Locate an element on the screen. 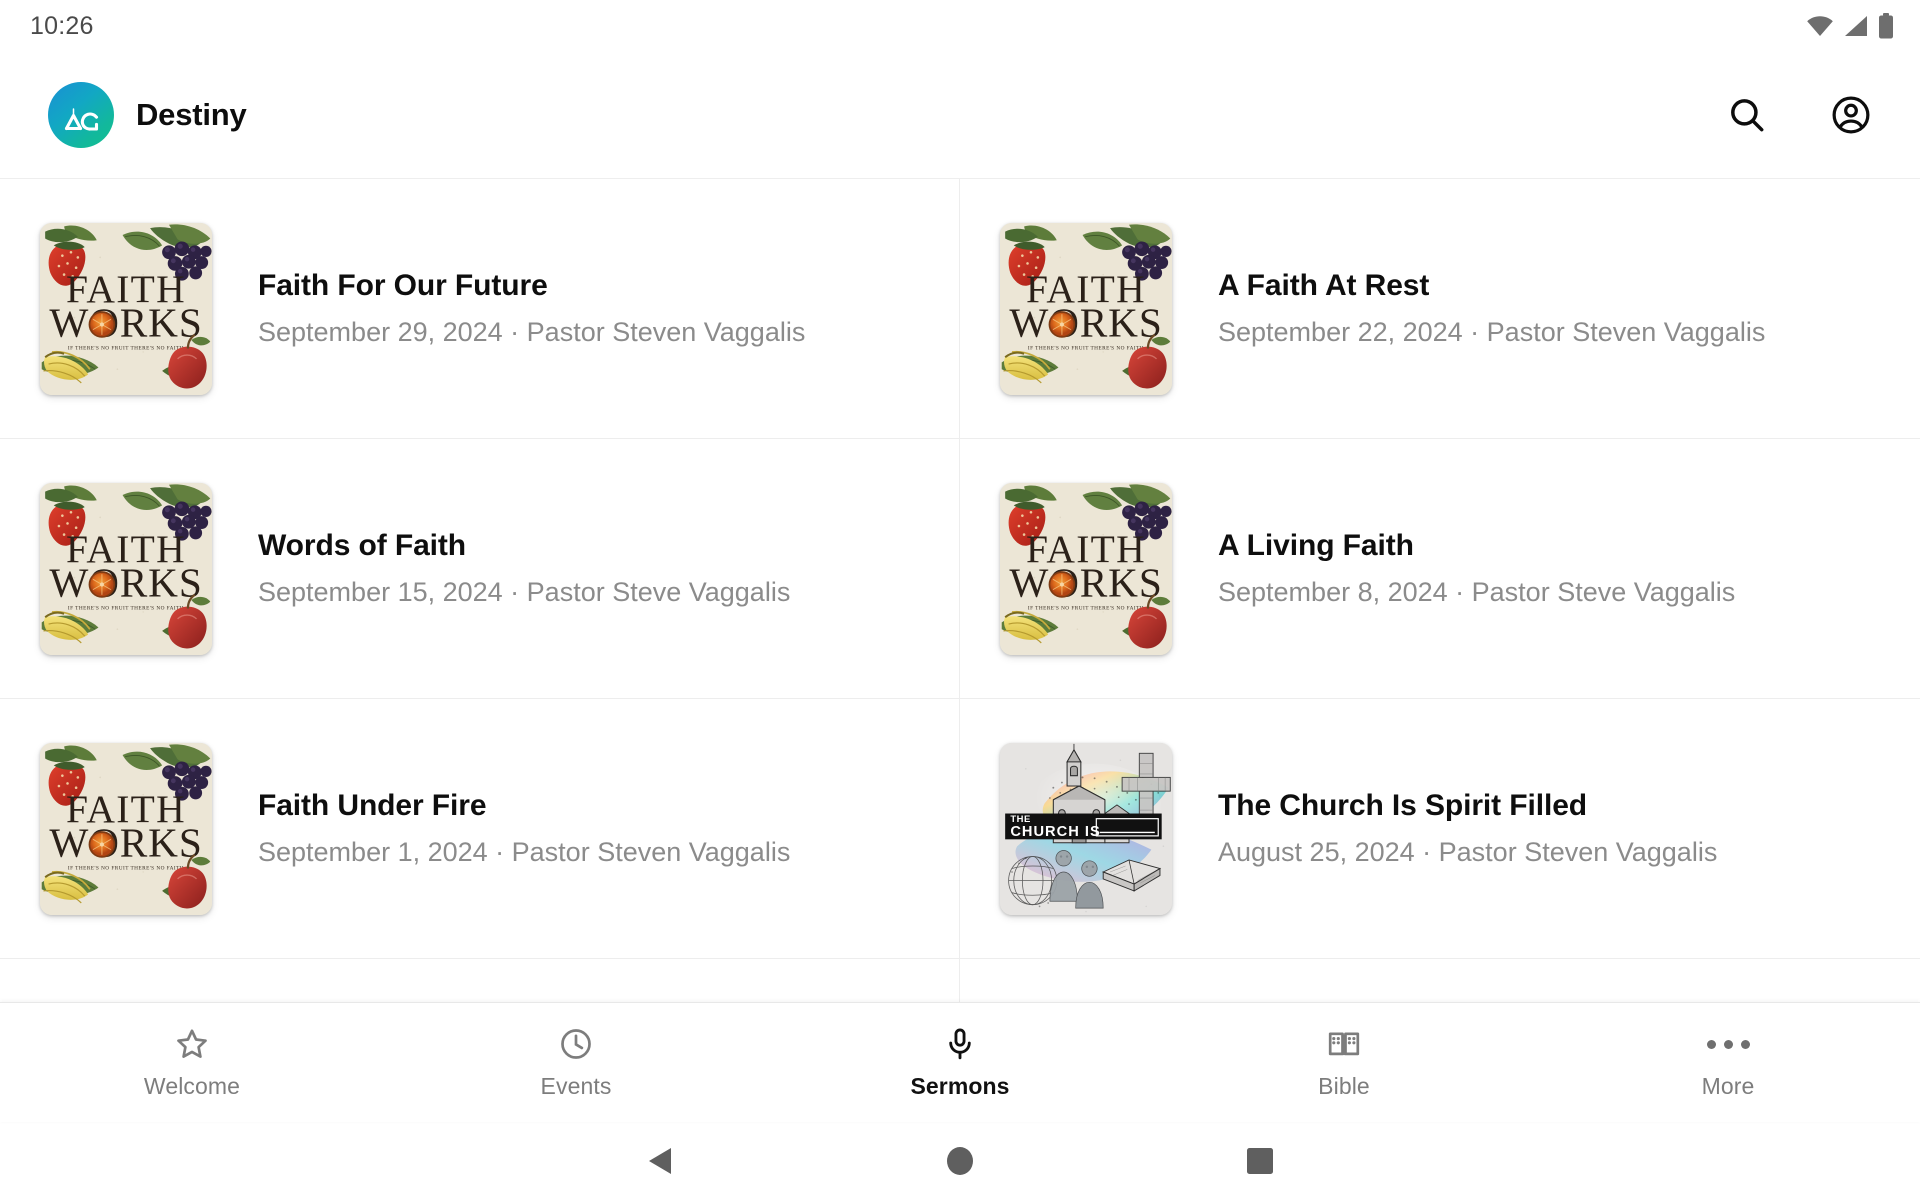  search-icon is located at coordinates (1747, 115).